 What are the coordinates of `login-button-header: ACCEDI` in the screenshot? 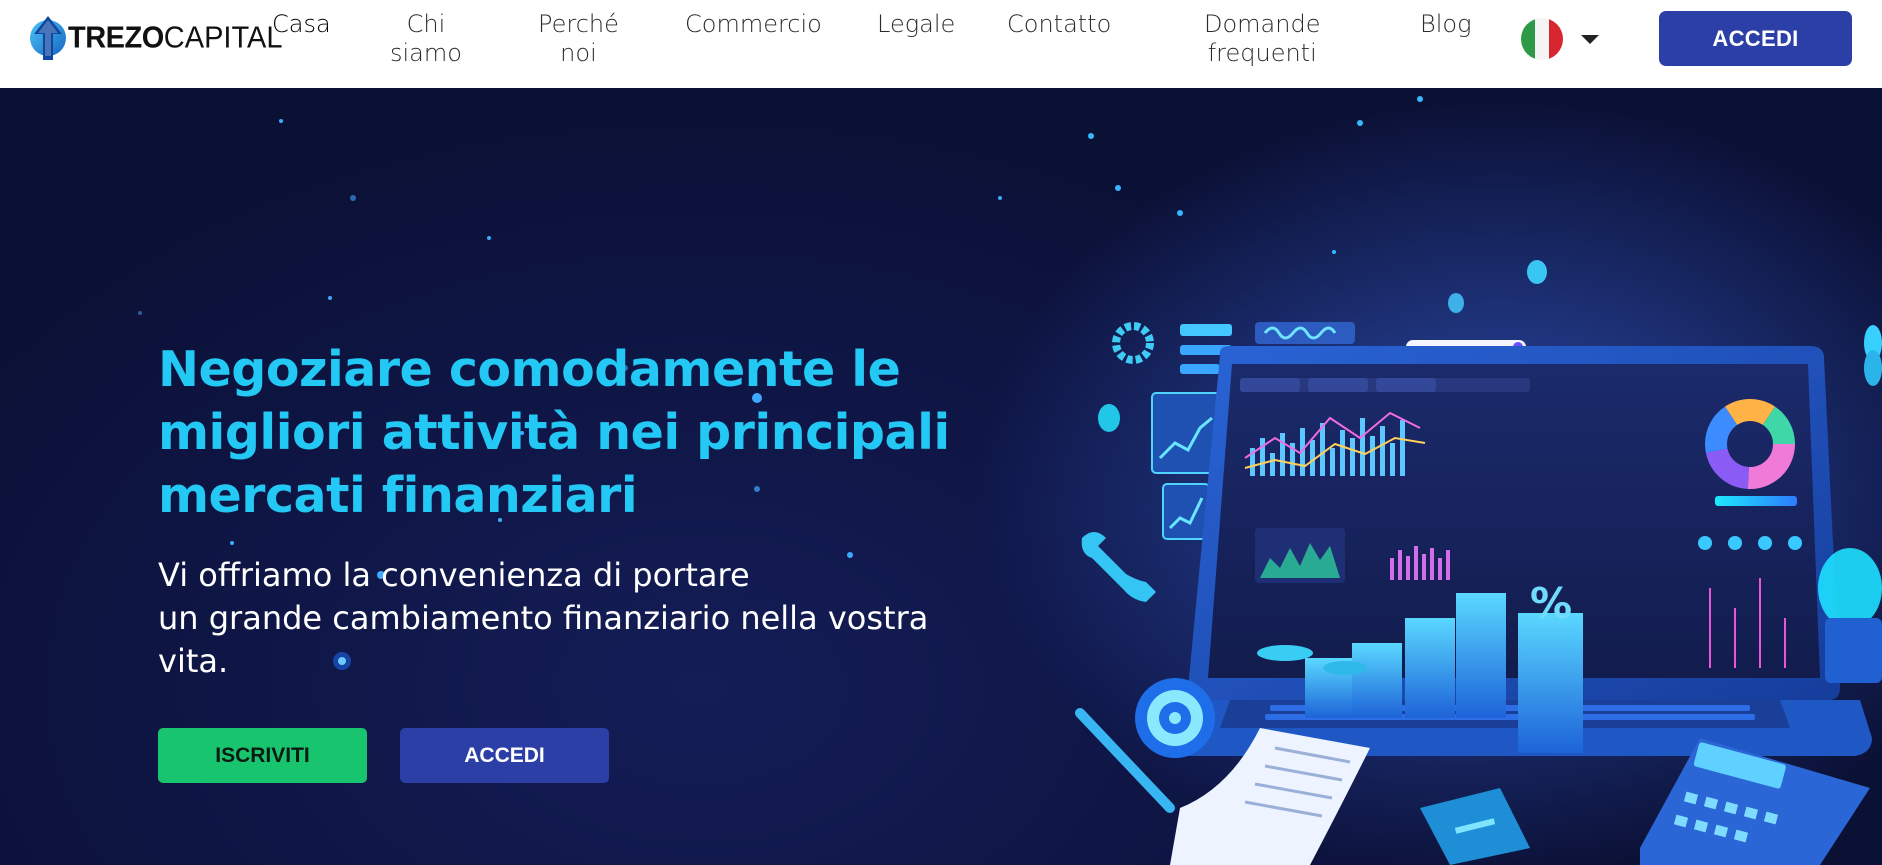 It's located at (1755, 38).